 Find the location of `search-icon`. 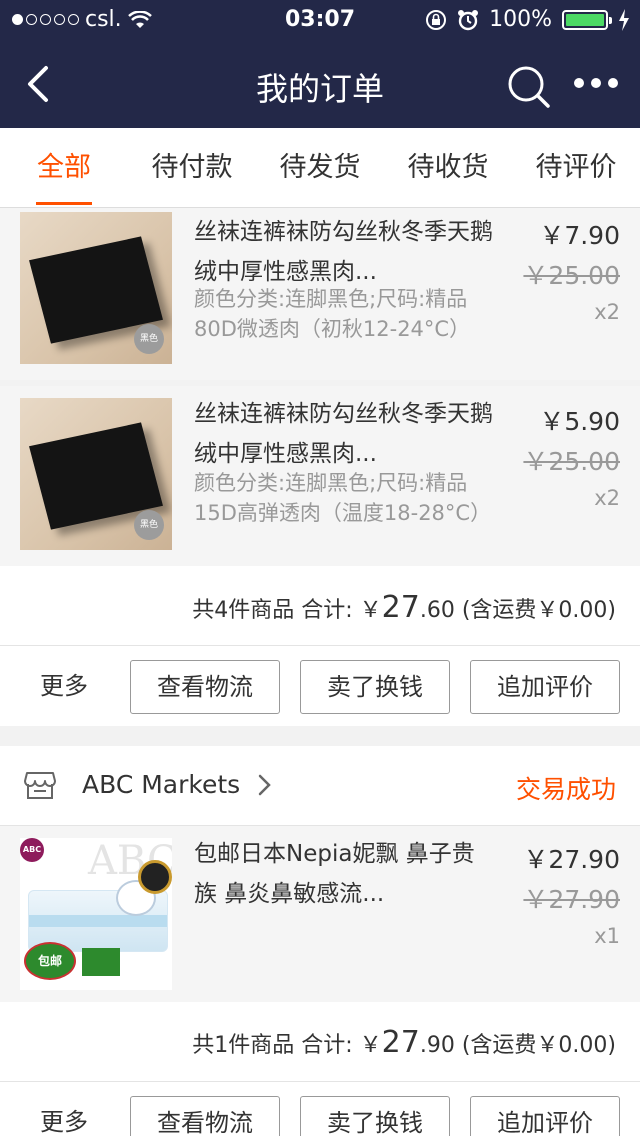

search-icon is located at coordinates (529, 87).